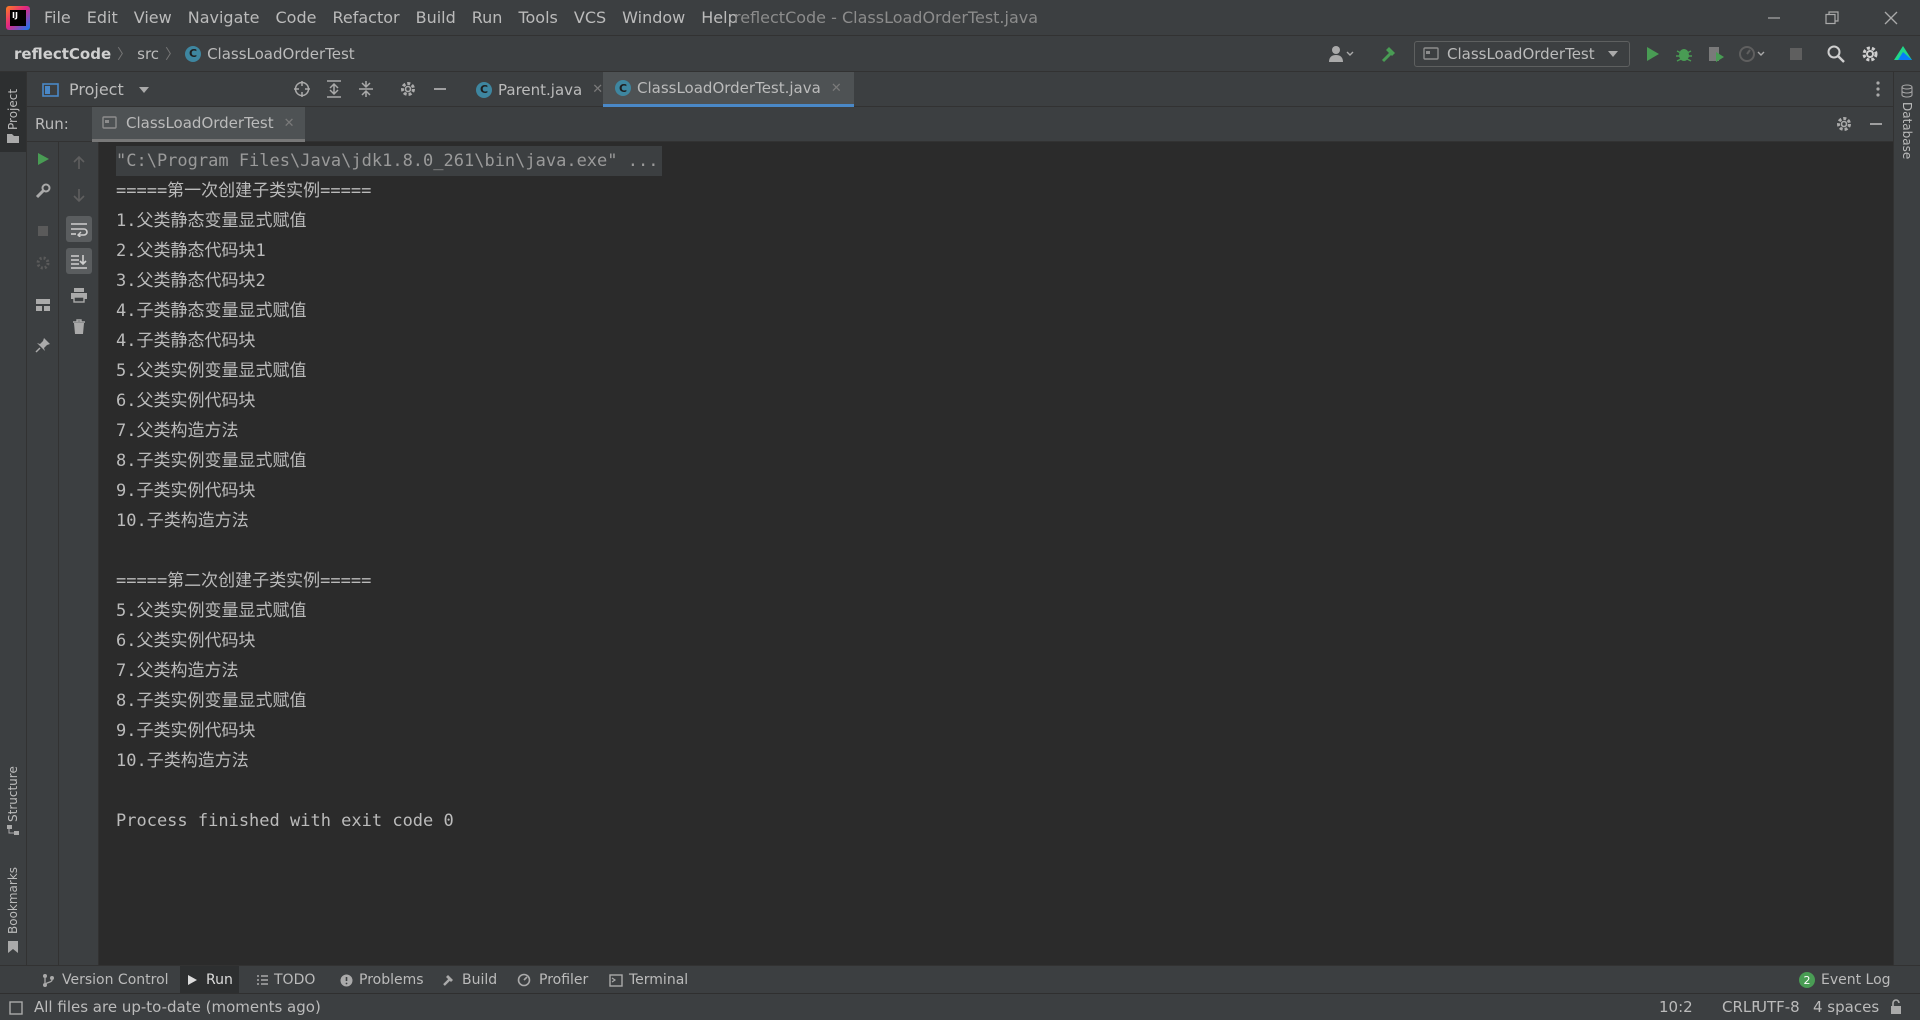  What do you see at coordinates (1846, 1007) in the screenshot?
I see `indent-setting: 4 spaces` at bounding box center [1846, 1007].